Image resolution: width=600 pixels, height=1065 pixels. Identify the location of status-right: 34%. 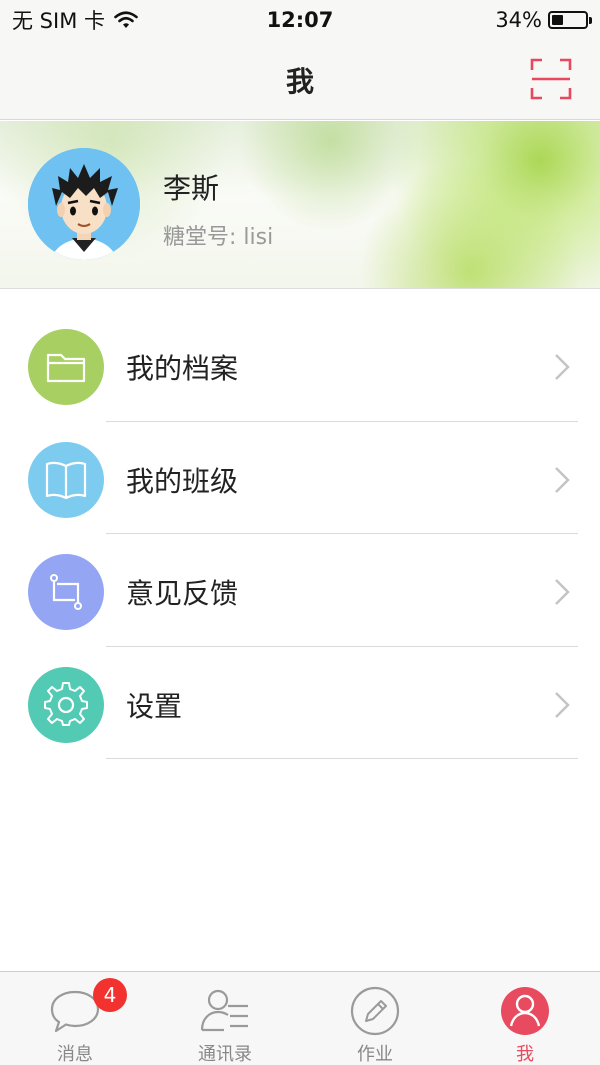
(543, 20).